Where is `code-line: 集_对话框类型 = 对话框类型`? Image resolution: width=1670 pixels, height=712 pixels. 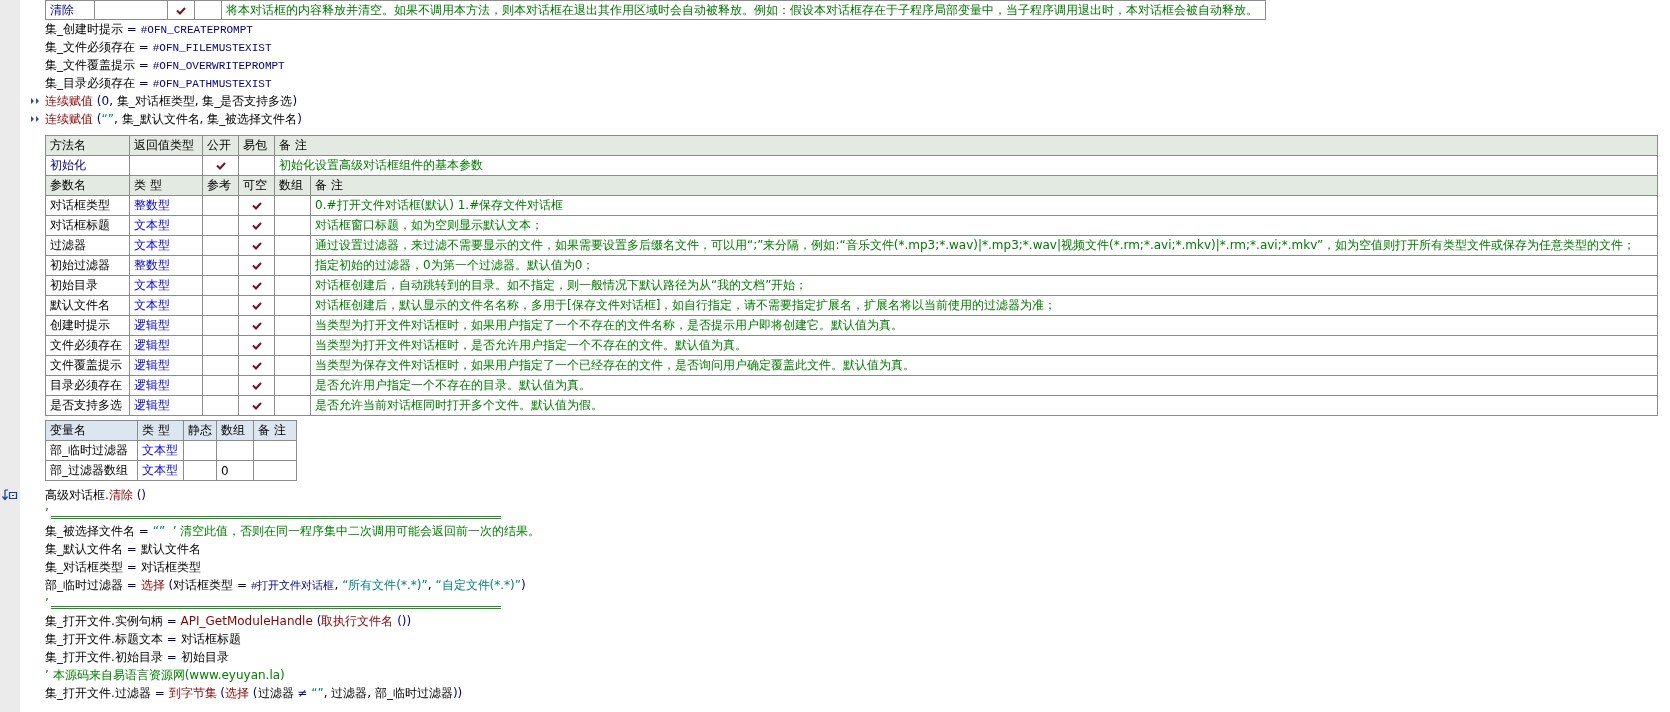
code-line: 集_对话框类型 = 对话框类型 is located at coordinates (123, 567).